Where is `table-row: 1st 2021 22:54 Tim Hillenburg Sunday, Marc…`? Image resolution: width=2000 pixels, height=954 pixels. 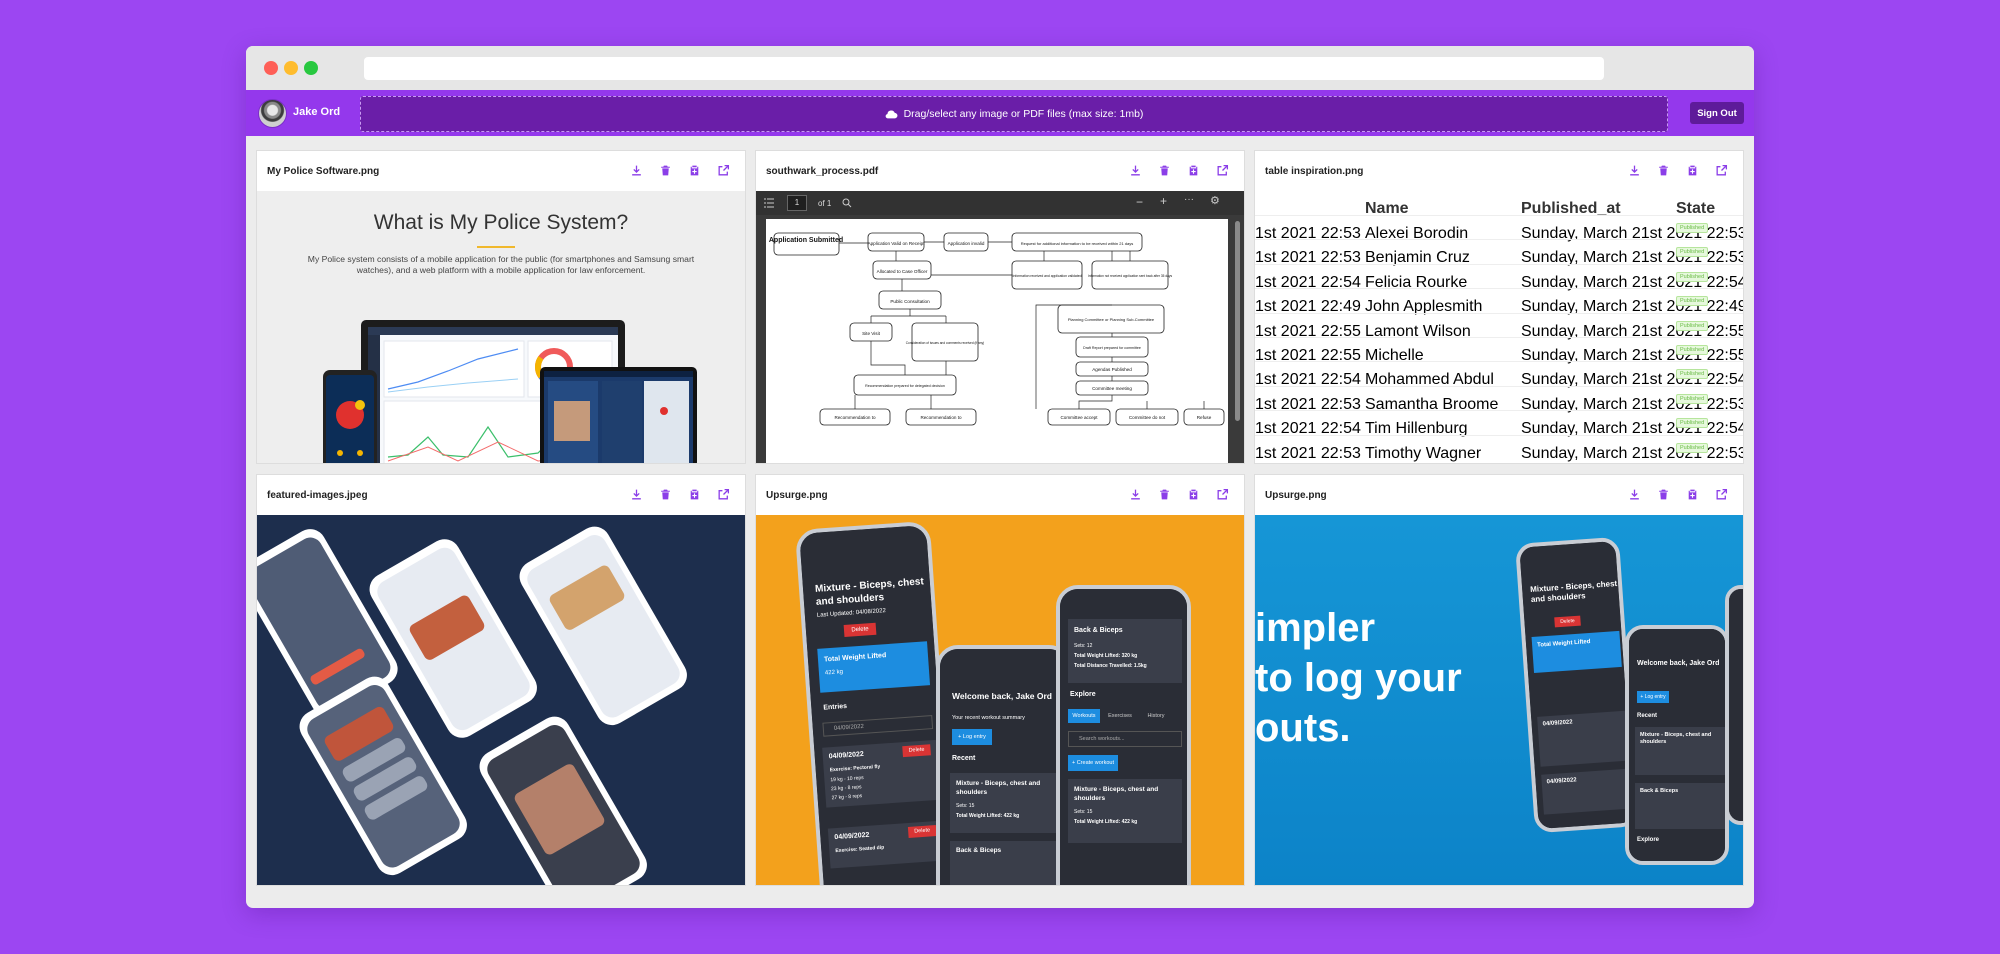
table-row: 1st 2021 22:54 Tim Hillenburg Sunday, Marc… is located at coordinates (1499, 423).